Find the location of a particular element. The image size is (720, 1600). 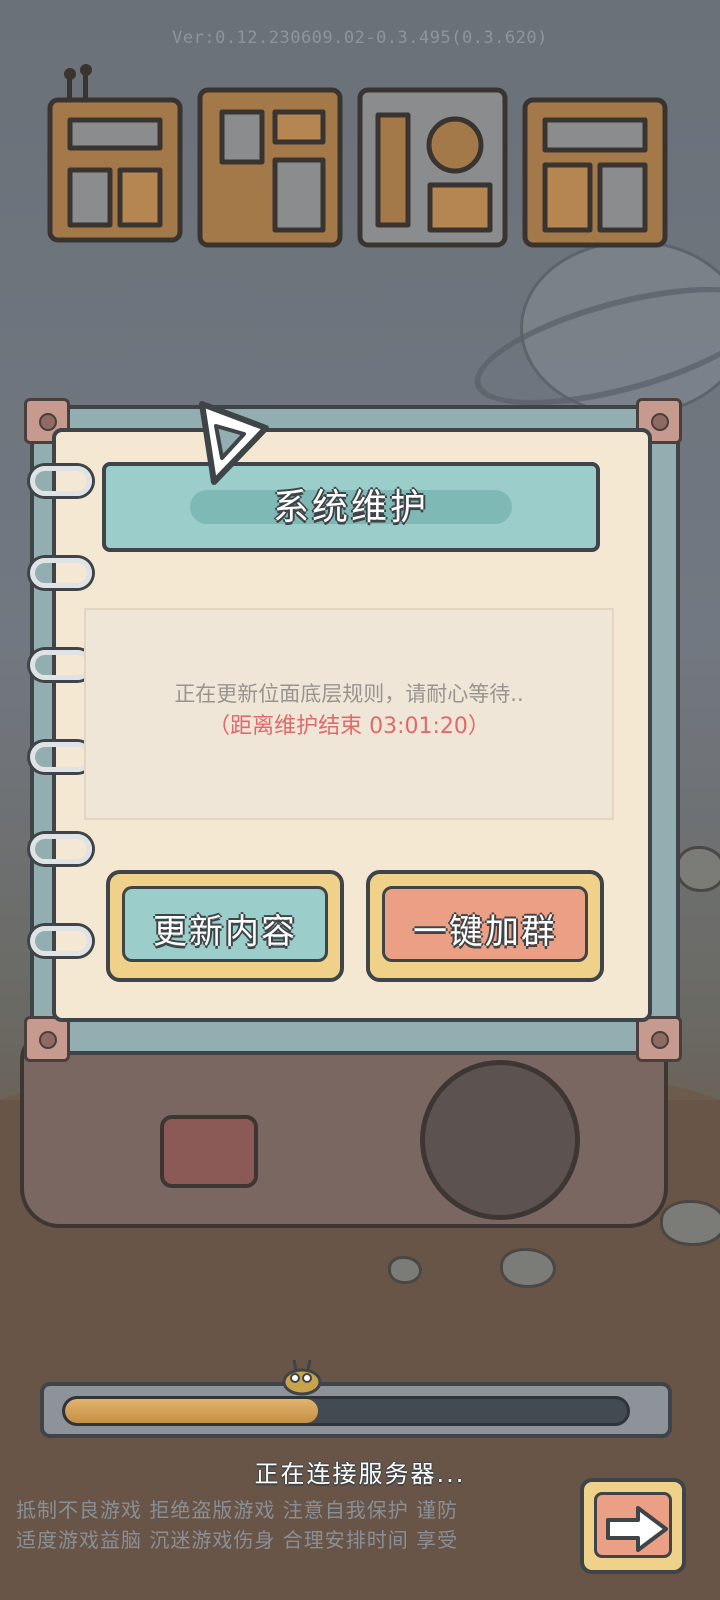

update-content-label: 更新内容 is located at coordinates (225, 932).